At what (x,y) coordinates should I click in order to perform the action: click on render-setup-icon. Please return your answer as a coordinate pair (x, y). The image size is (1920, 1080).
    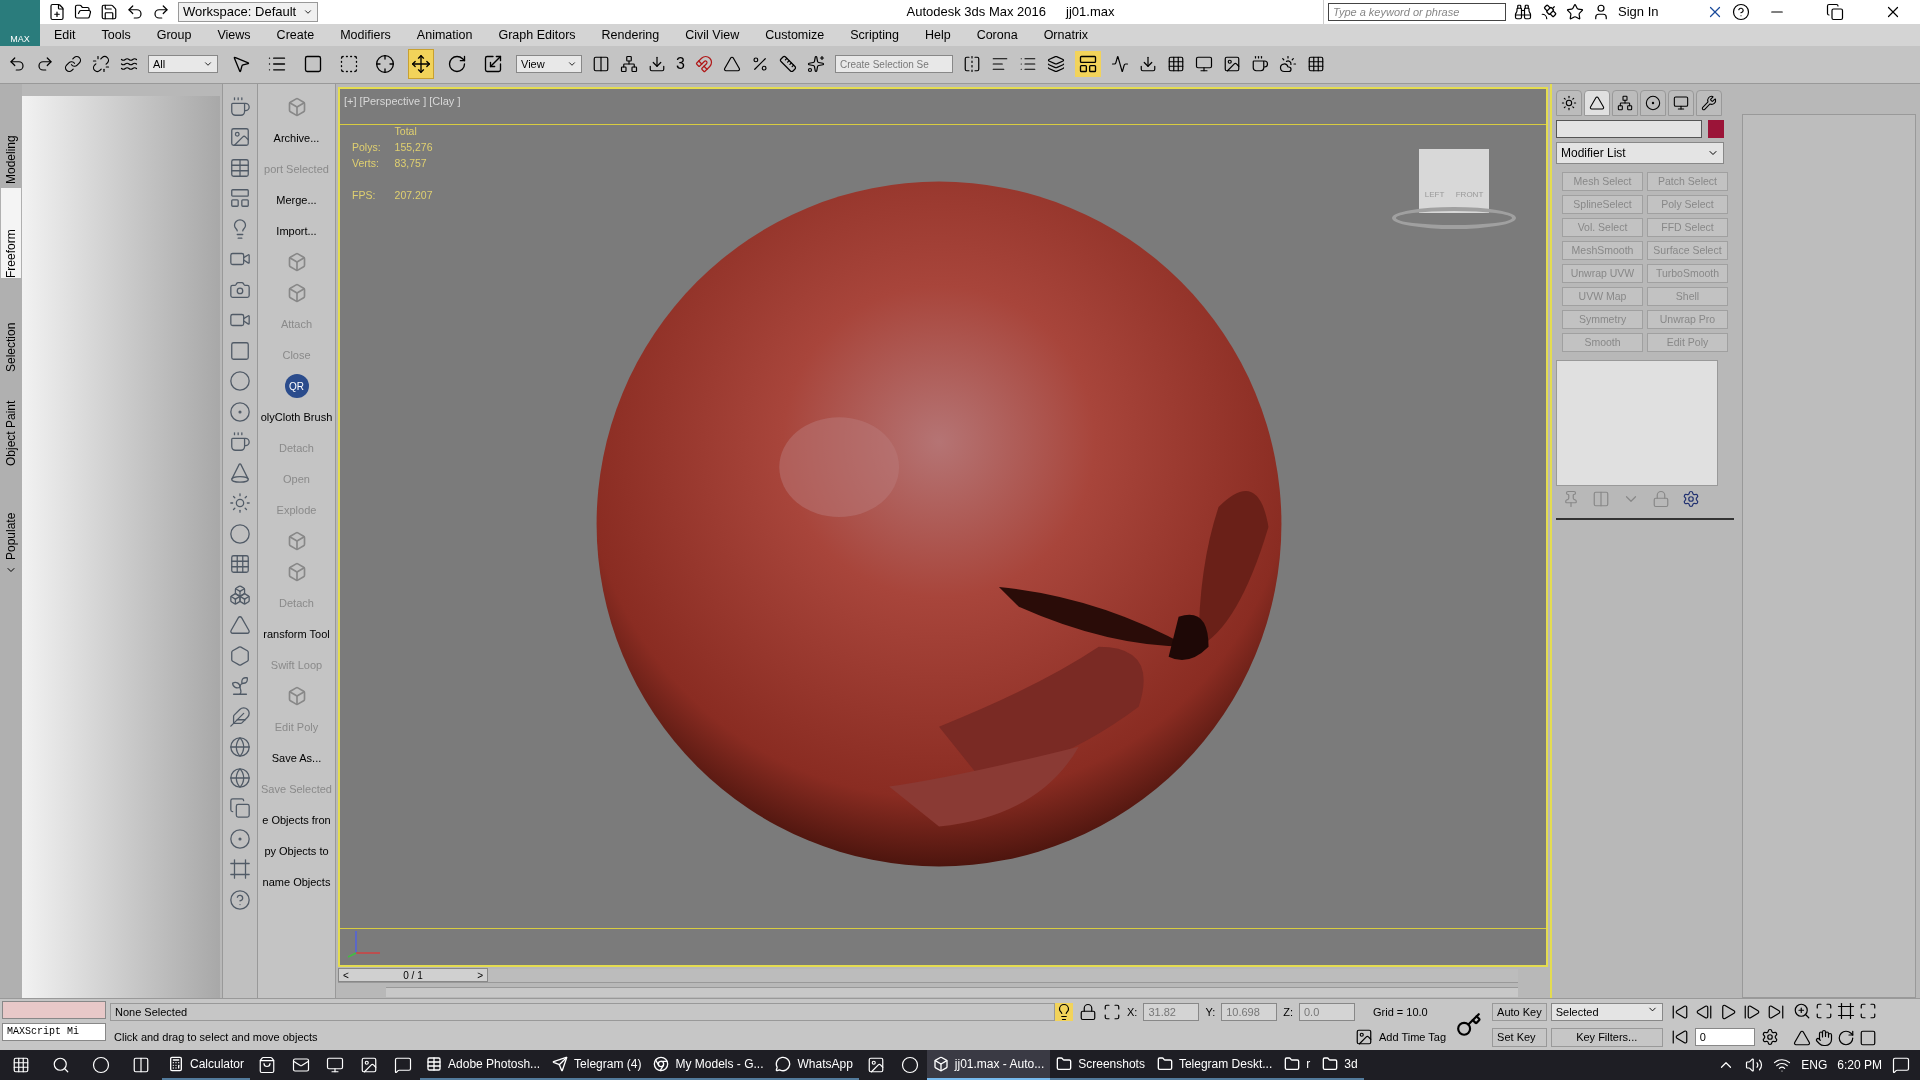
    Looking at the image, I should click on (1203, 64).